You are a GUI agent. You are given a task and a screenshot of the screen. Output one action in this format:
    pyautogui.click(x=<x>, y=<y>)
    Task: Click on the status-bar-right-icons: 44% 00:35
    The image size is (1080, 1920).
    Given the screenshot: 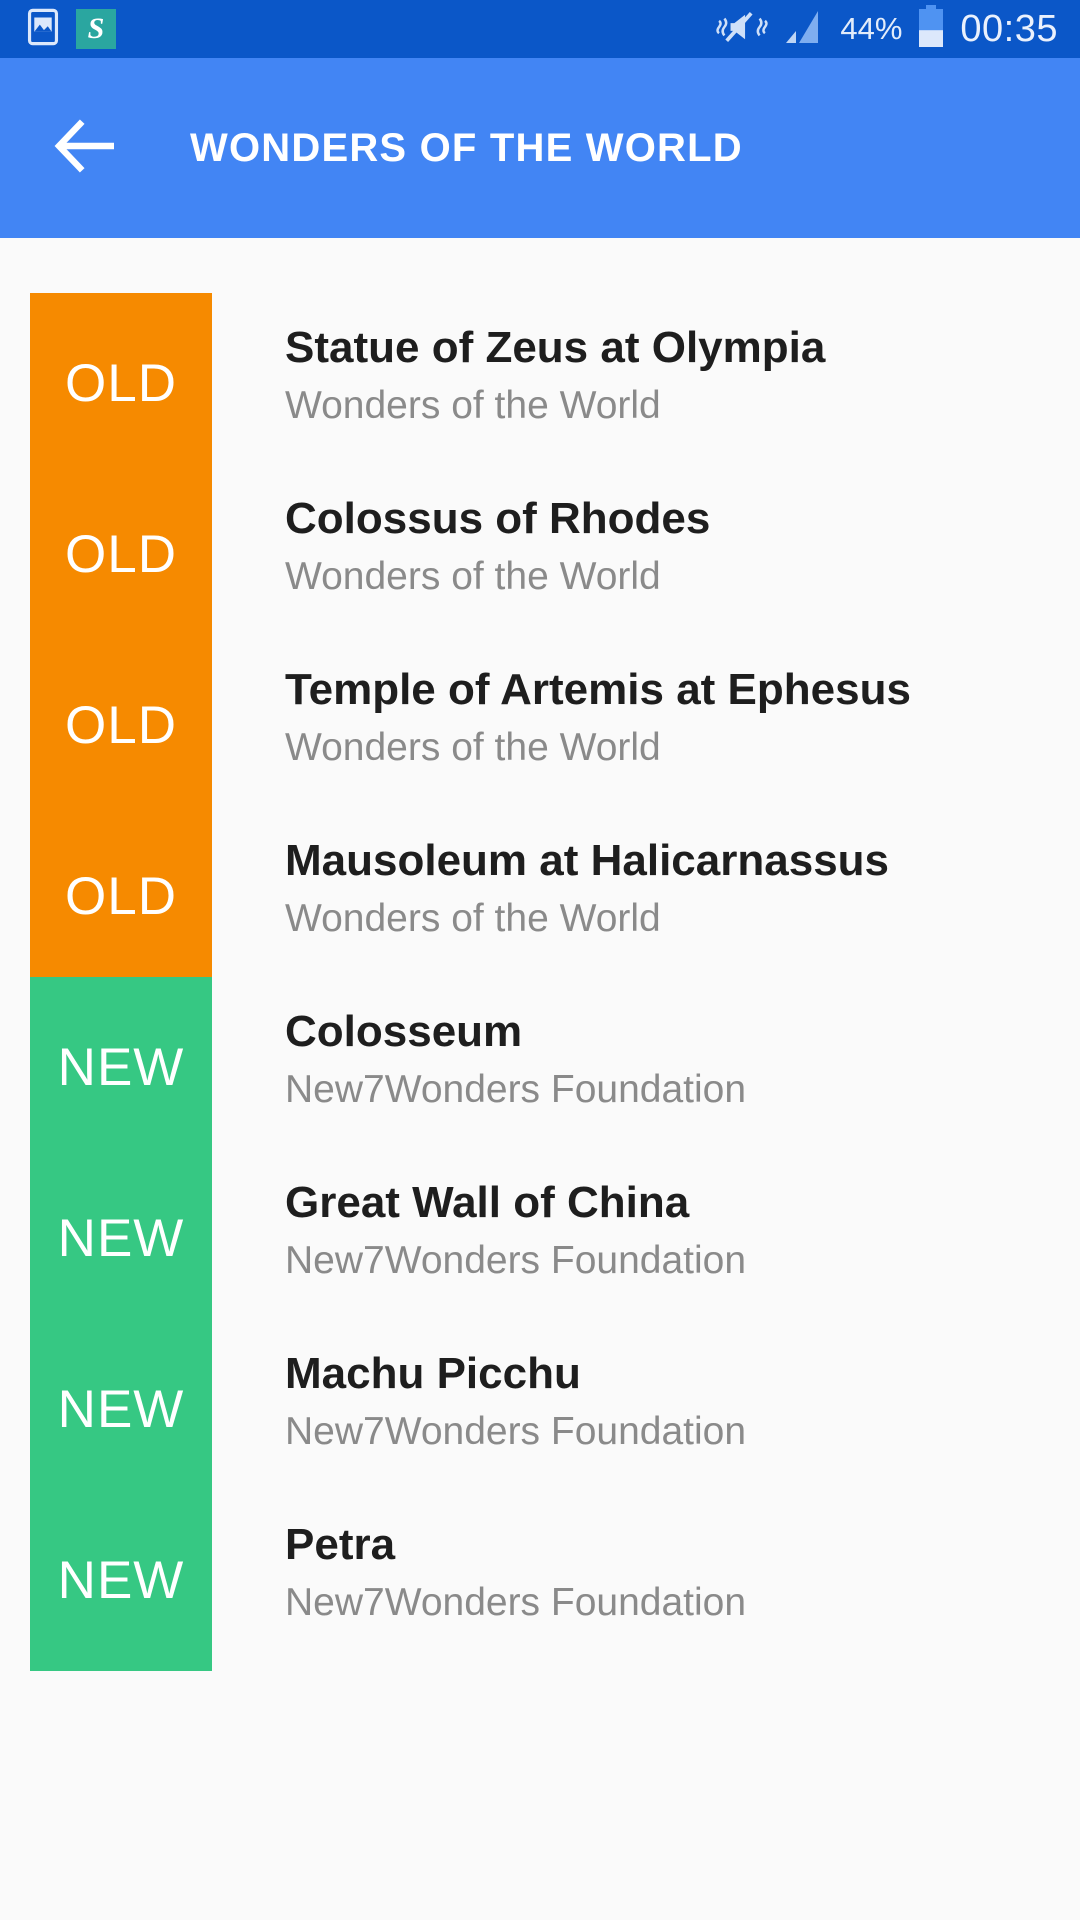 What is the action you would take?
    pyautogui.click(x=887, y=29)
    